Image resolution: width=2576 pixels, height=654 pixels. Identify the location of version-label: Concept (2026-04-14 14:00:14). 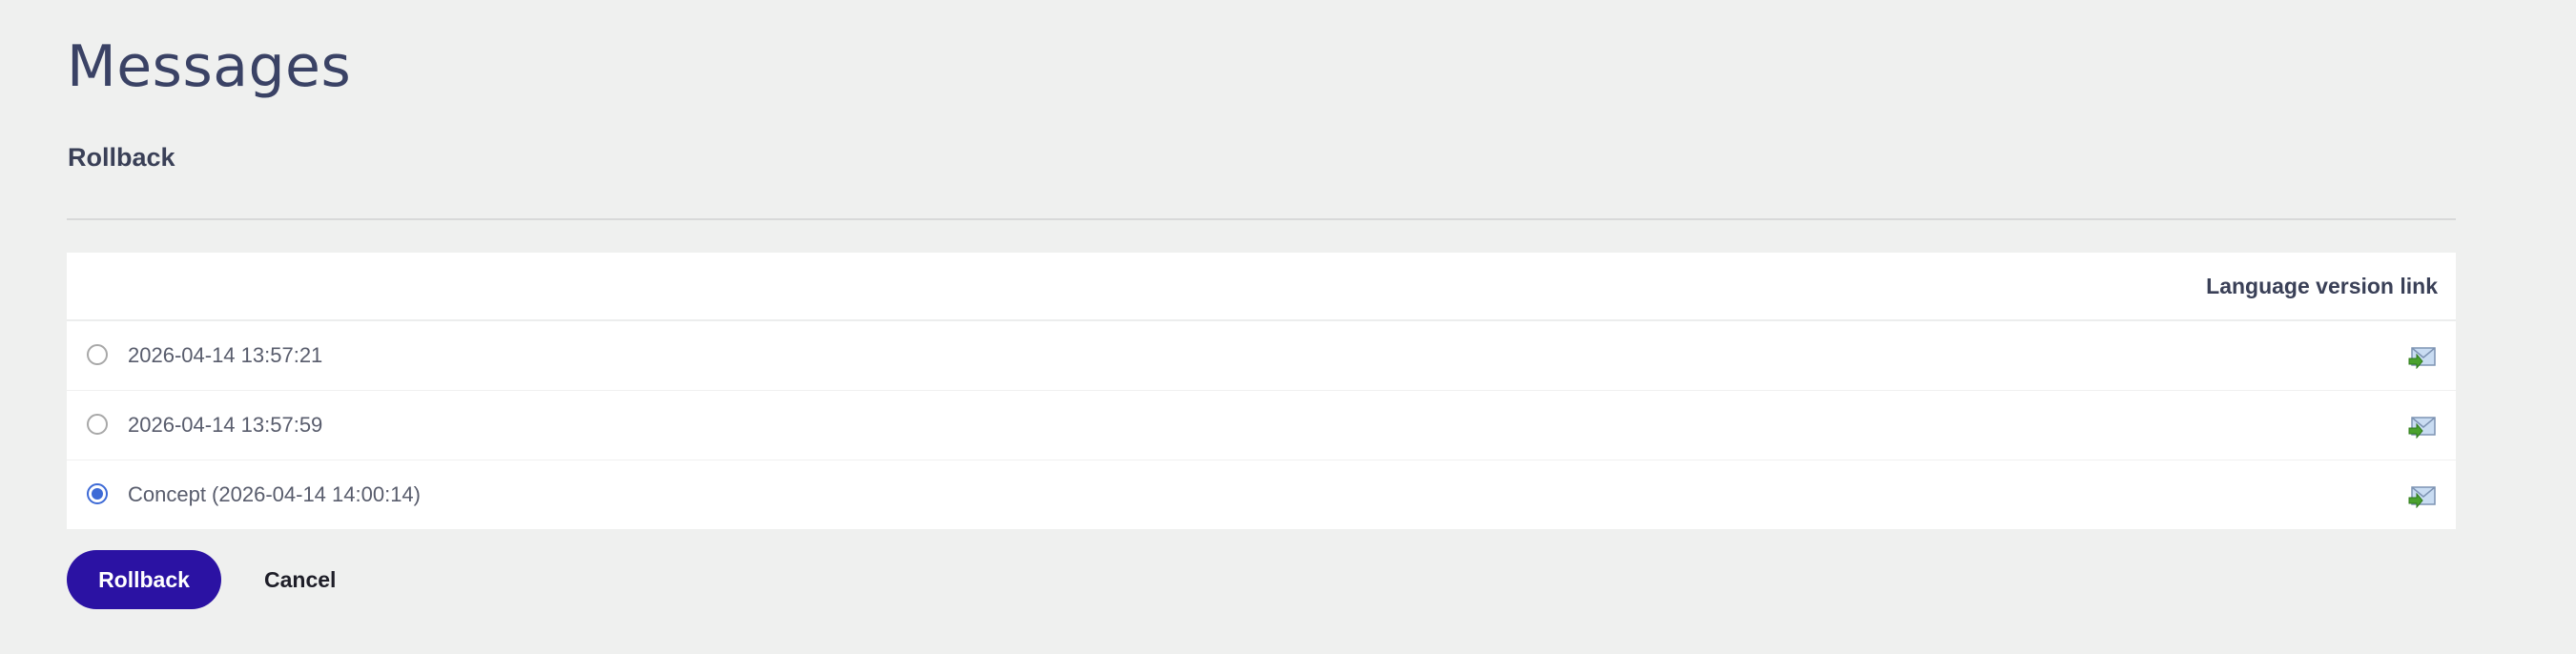
(274, 494).